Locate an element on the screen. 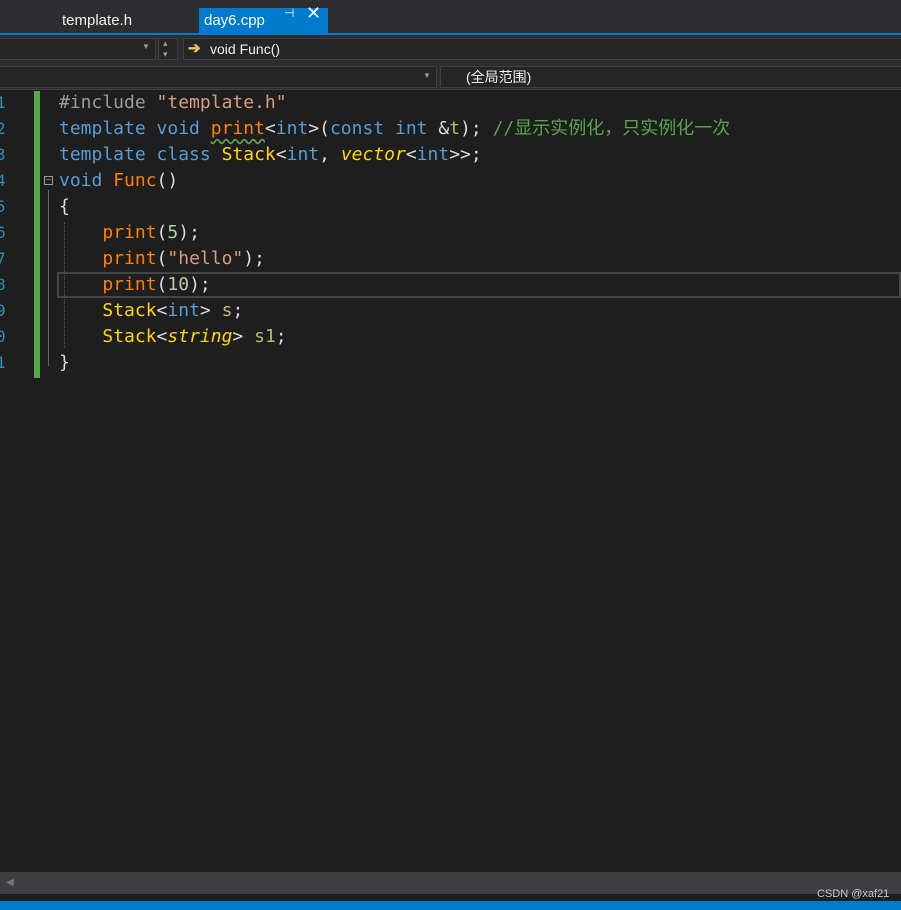  code-line: { is located at coordinates (64, 207).